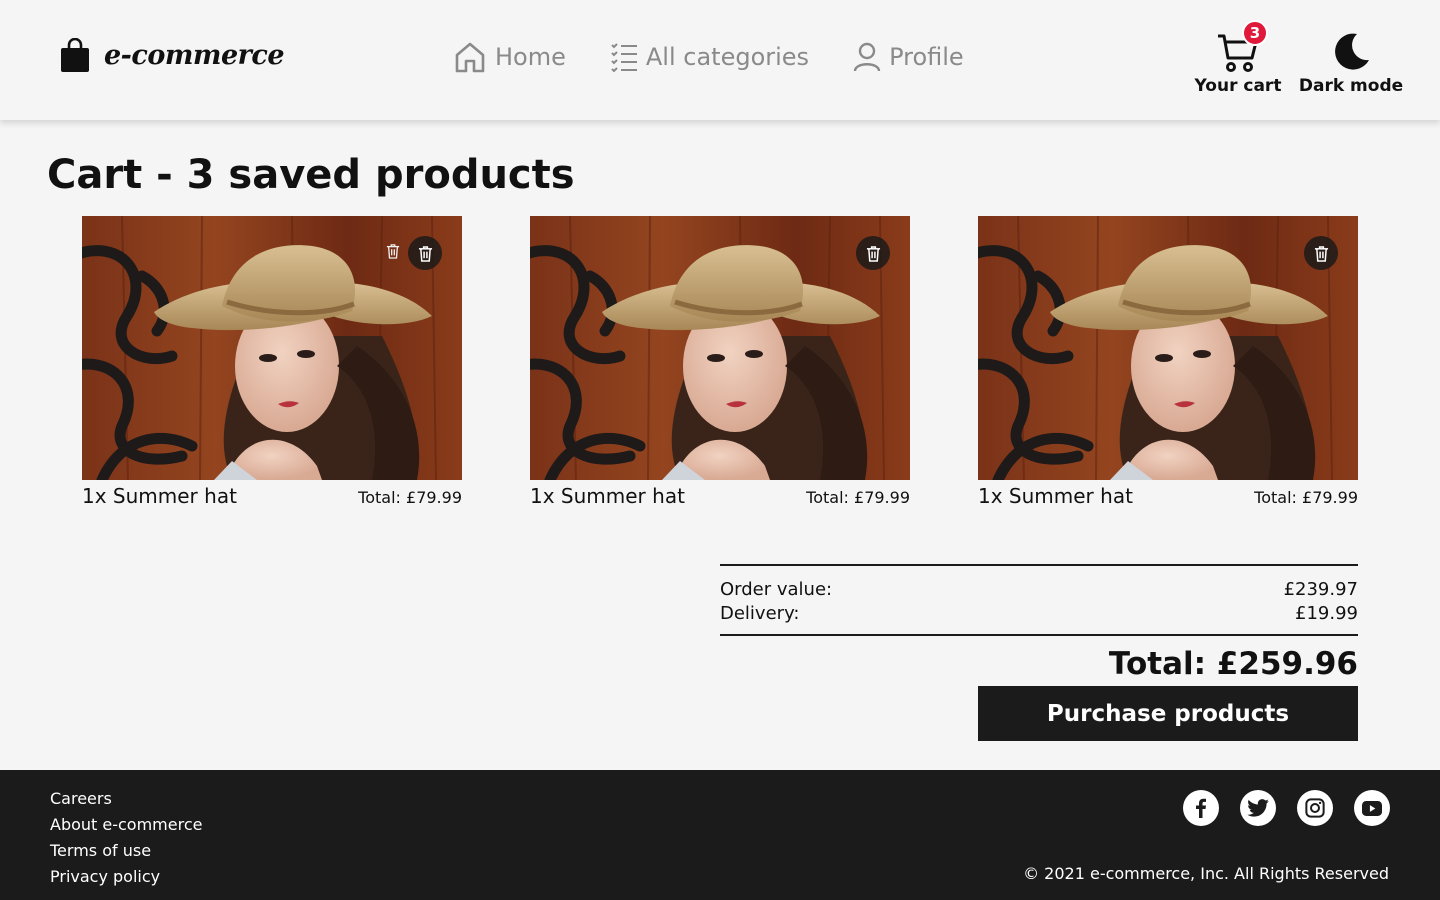 The width and height of the screenshot is (1440, 900). What do you see at coordinates (776, 589) in the screenshot?
I see `order-value-label: Order value:` at bounding box center [776, 589].